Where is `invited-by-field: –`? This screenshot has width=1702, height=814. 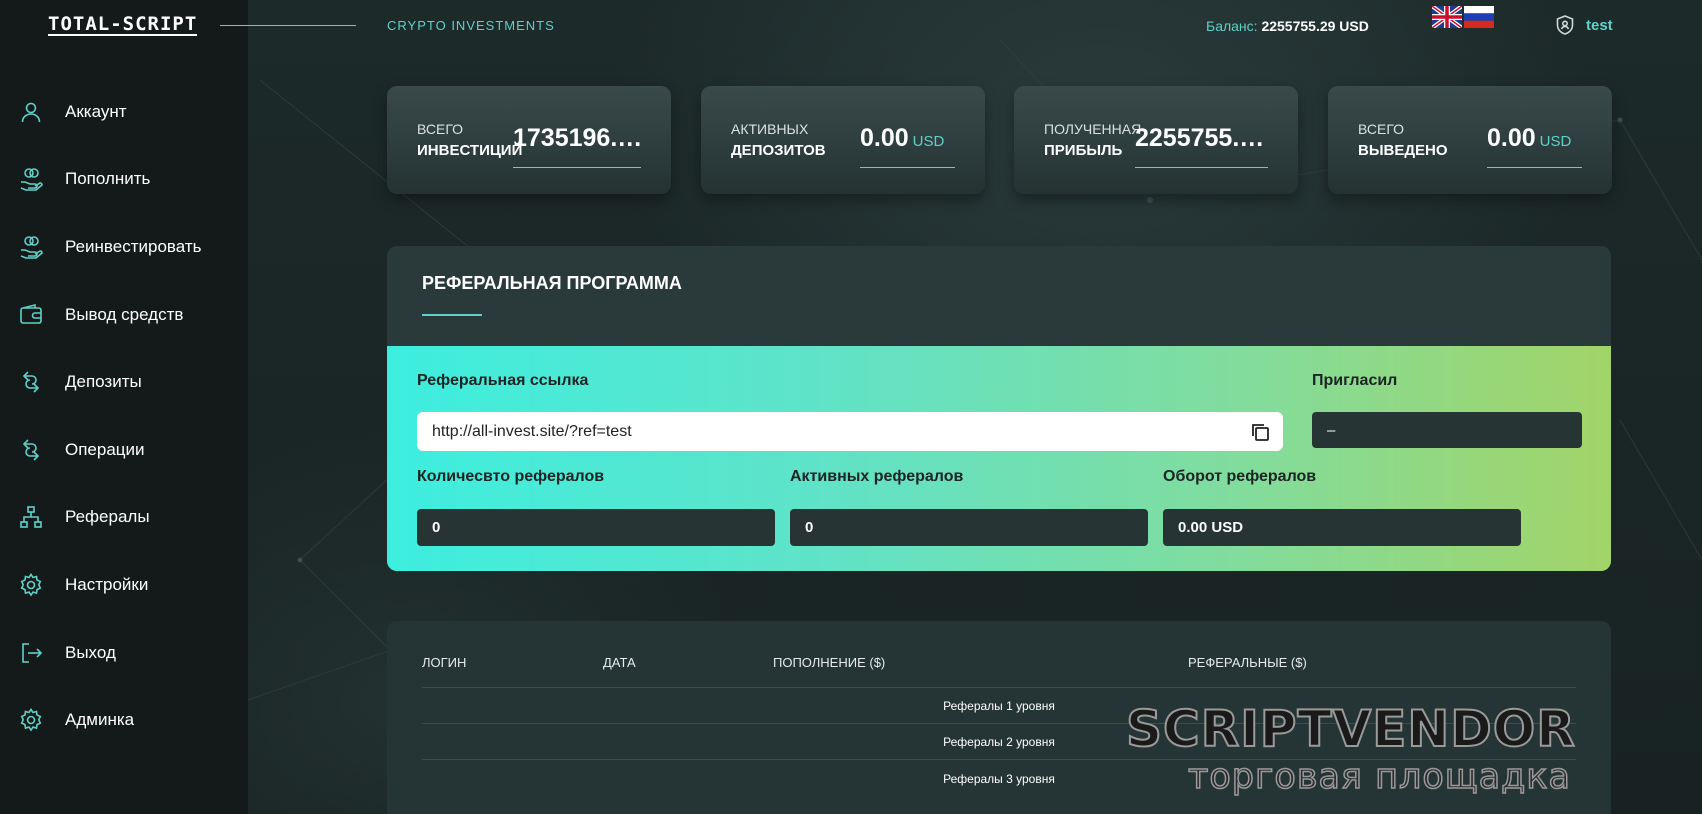
invited-by-field: – is located at coordinates (1447, 430).